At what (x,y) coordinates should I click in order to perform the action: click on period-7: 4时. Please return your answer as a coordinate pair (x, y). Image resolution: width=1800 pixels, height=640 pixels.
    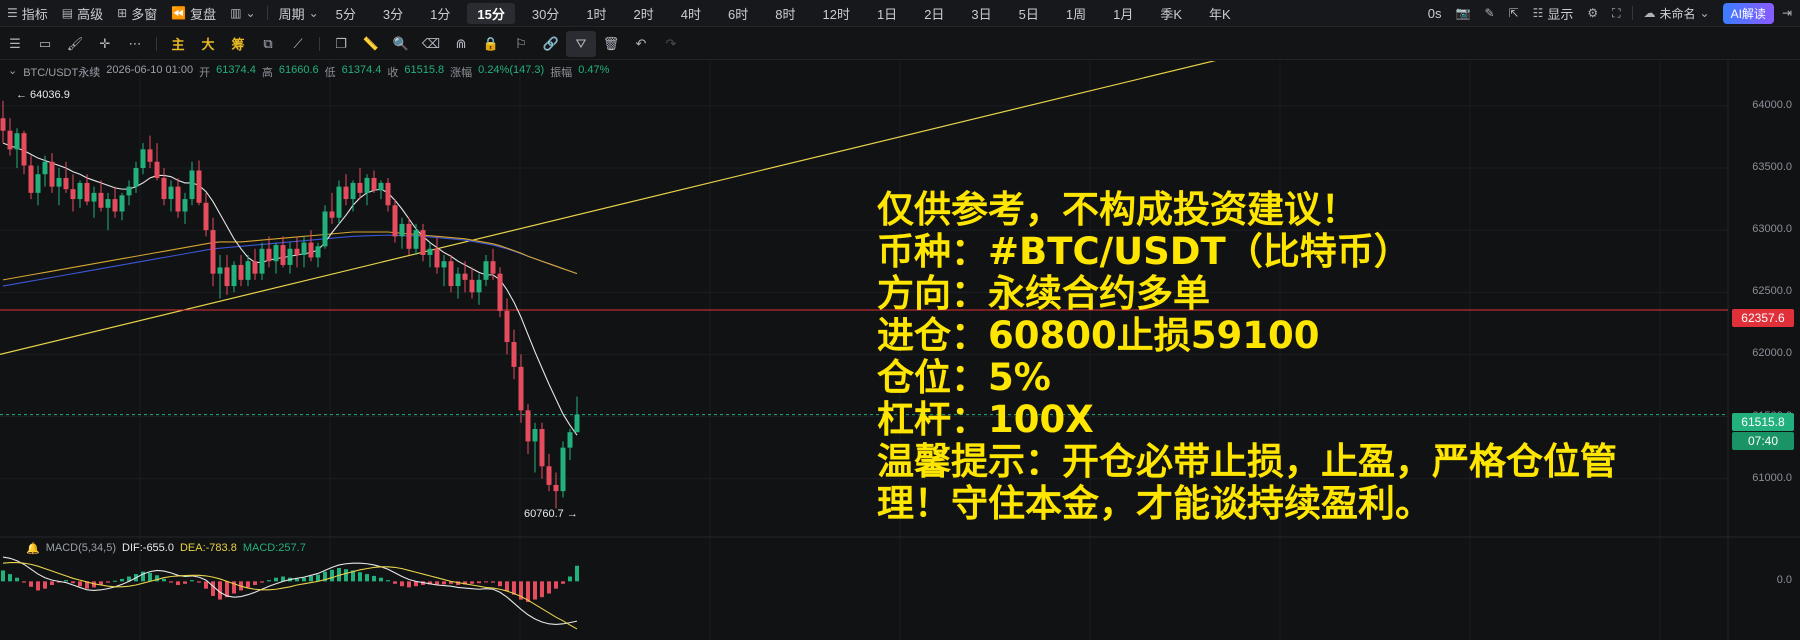
    Looking at the image, I should click on (691, 13).